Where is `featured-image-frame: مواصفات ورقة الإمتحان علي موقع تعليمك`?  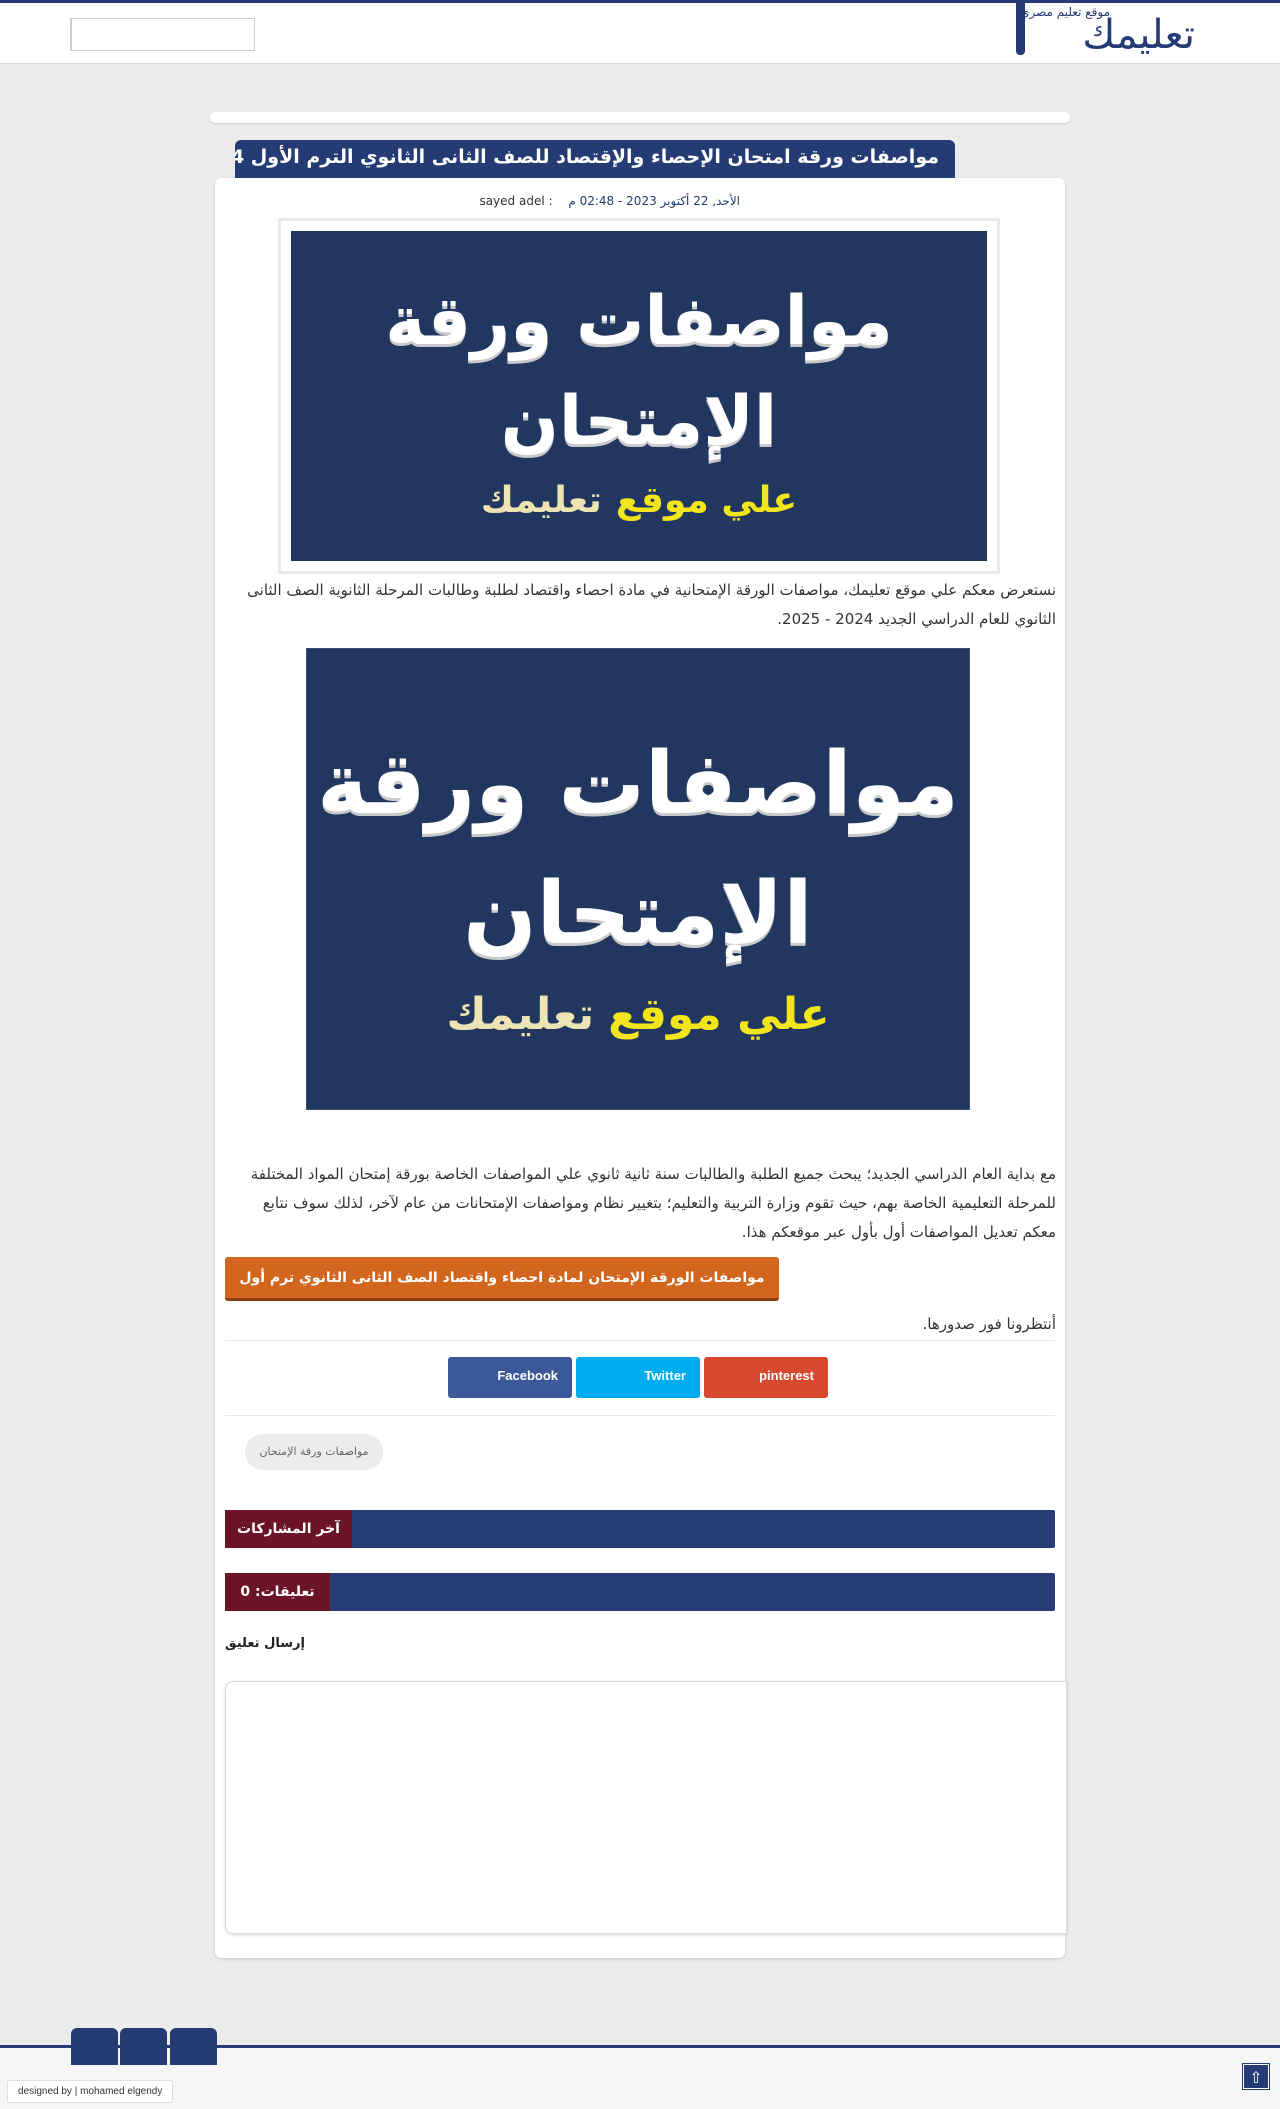
featured-image-frame: مواصفات ورقة الإمتحان علي موقع تعليمك is located at coordinates (639, 396).